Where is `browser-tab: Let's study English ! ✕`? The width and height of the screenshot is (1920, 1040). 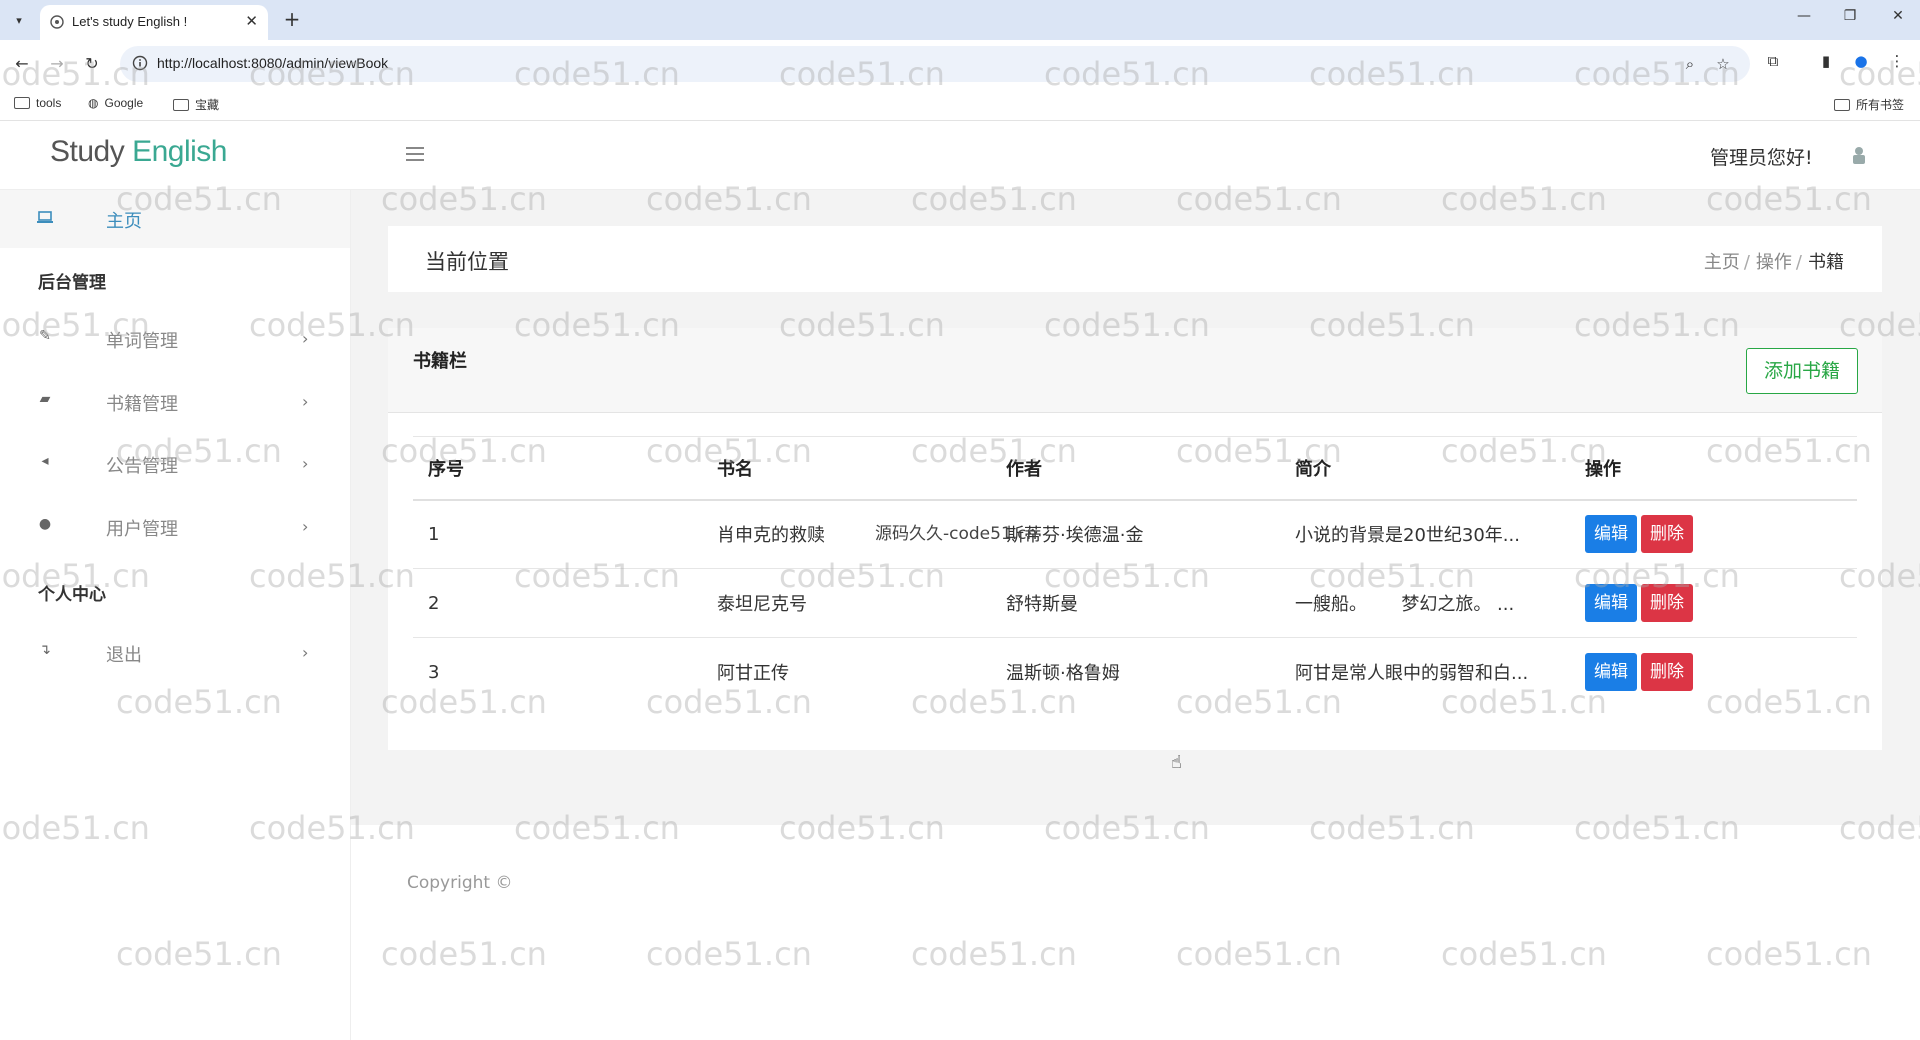
browser-tab: Let's study English ! ✕ is located at coordinates (154, 22).